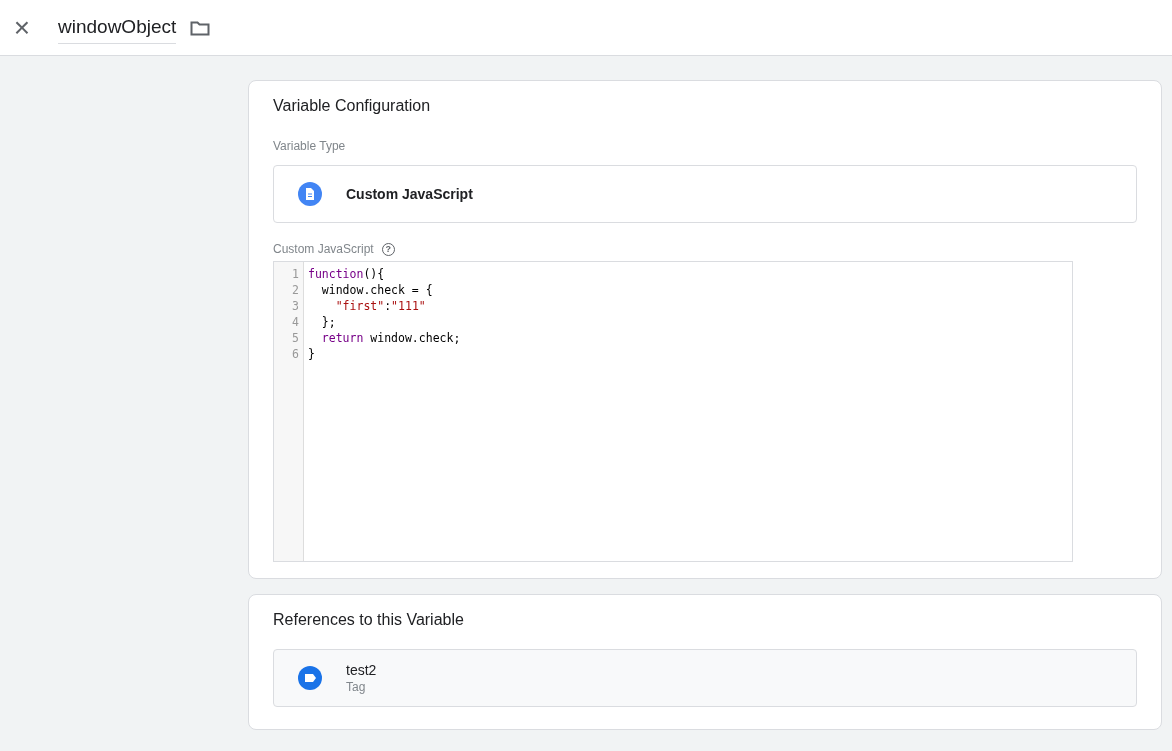 This screenshot has height=751, width=1172. What do you see at coordinates (22, 27) in the screenshot?
I see `close-button: ×` at bounding box center [22, 27].